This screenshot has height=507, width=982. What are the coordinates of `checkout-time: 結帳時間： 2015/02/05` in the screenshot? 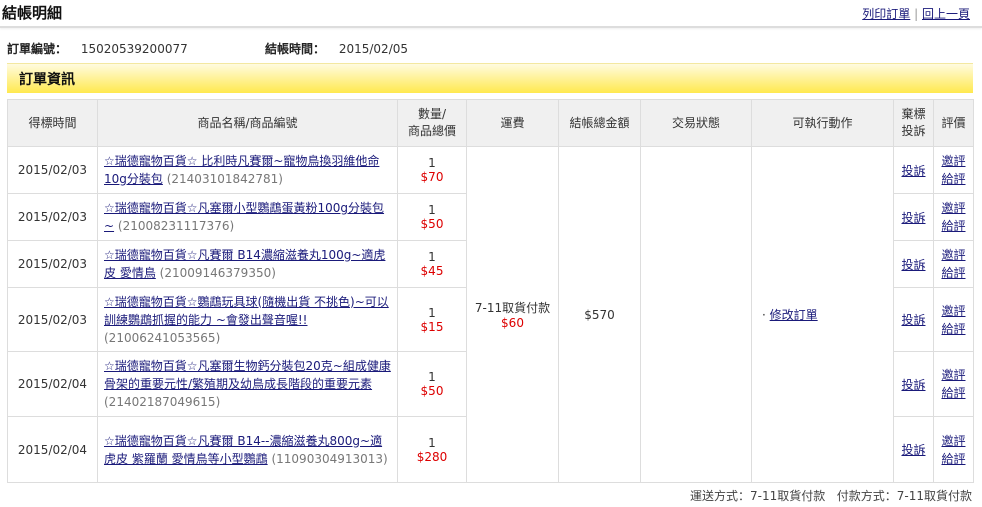 It's located at (336, 48).